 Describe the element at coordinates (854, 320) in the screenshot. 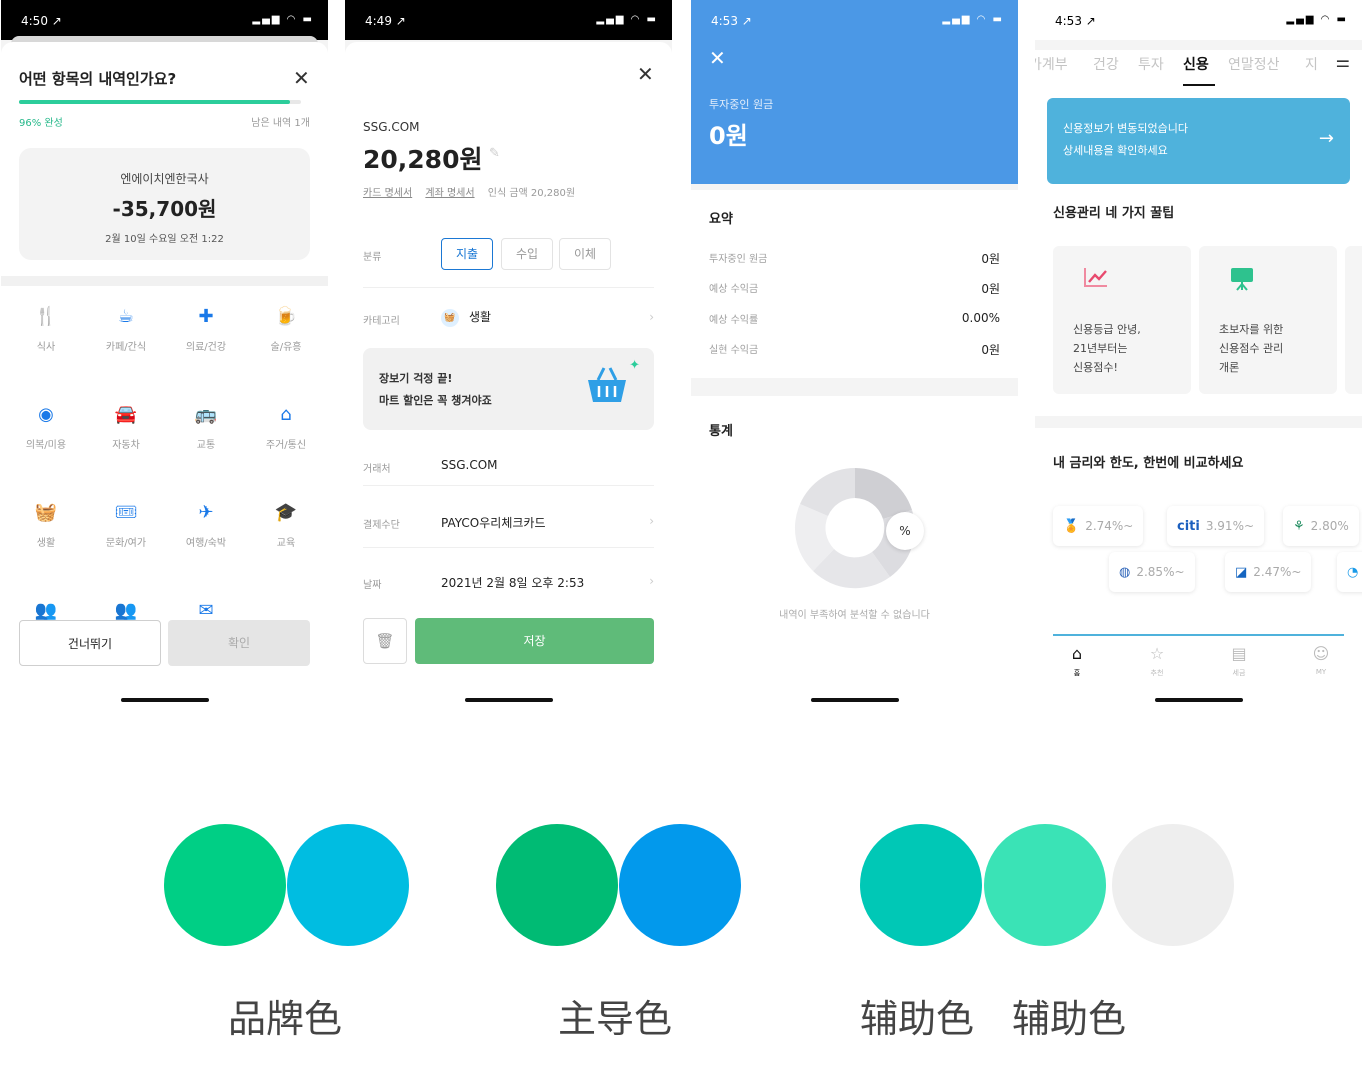

I see `summary-row: 예상 수익률 0.00%` at that location.